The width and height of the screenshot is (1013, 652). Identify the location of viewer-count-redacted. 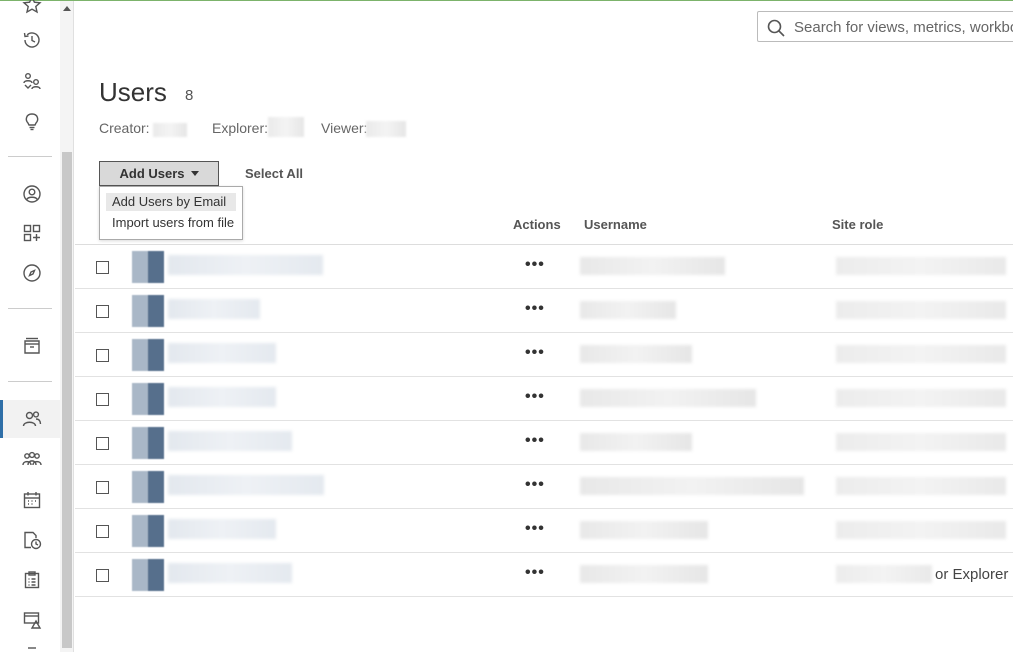
(386, 129).